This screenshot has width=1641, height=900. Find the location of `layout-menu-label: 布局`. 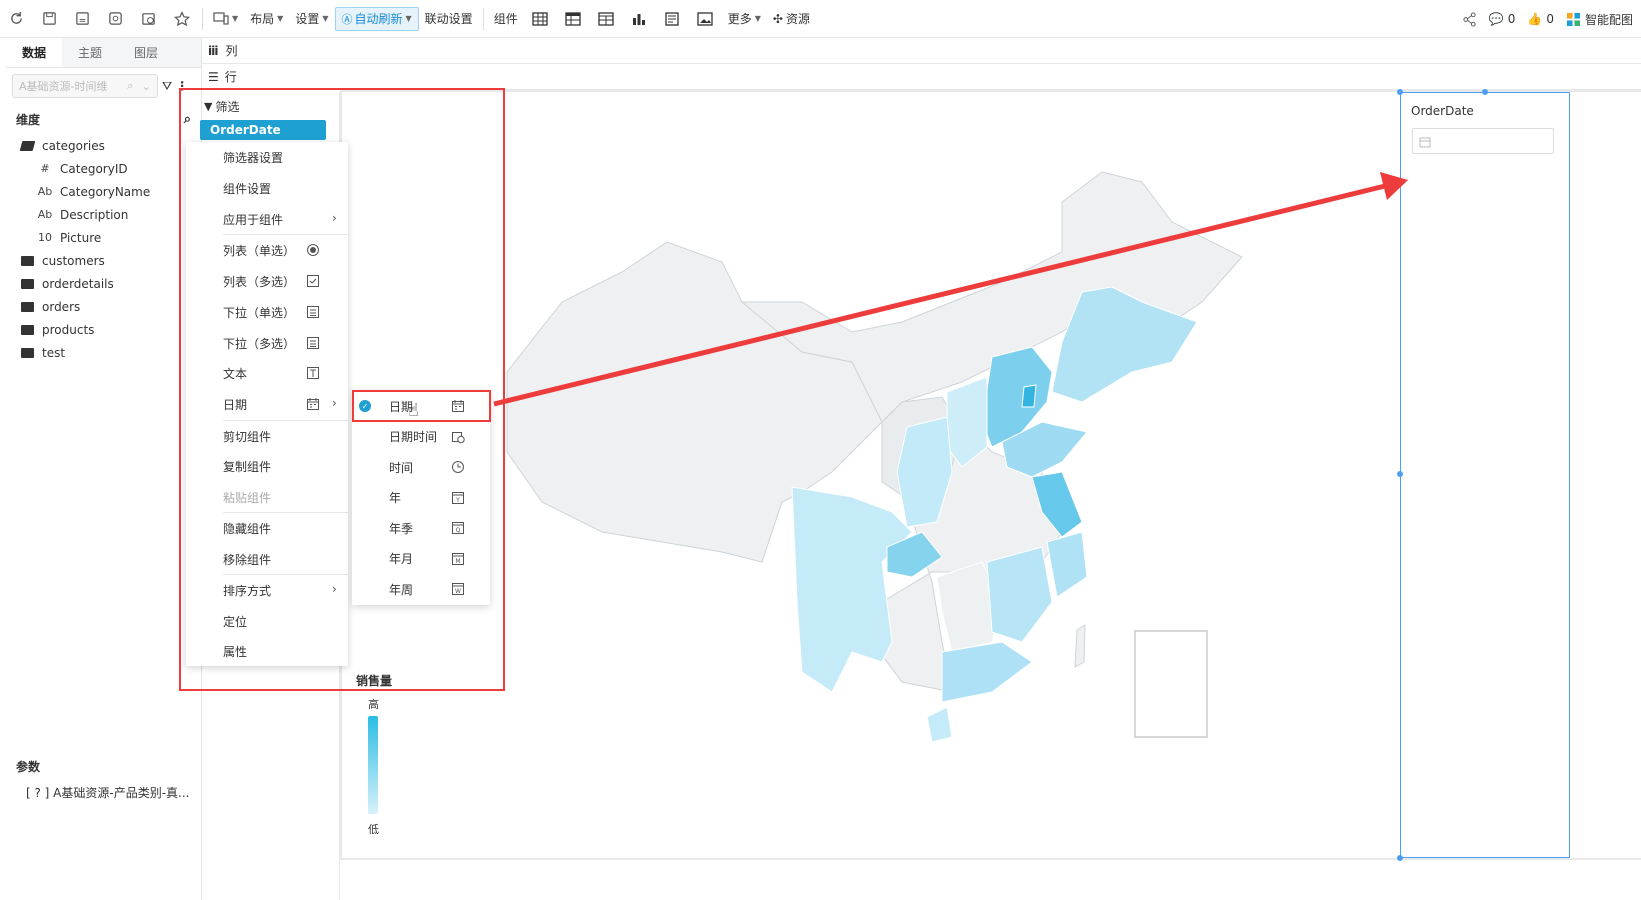

layout-menu-label: 布局 is located at coordinates (262, 19).